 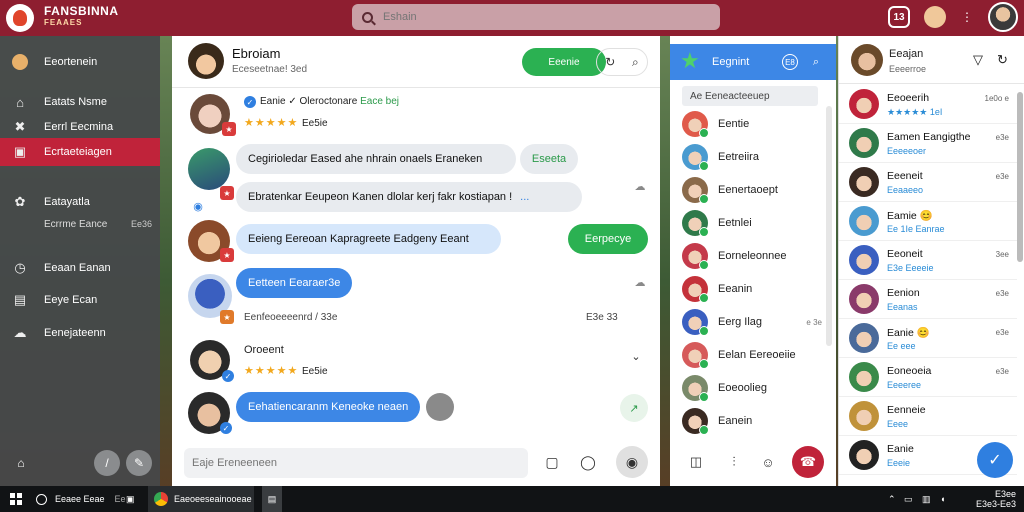 What do you see at coordinates (928, 261) in the screenshot?
I see `chat-list-row: Eeoneit E3e Eeeeie 3ee` at bounding box center [928, 261].